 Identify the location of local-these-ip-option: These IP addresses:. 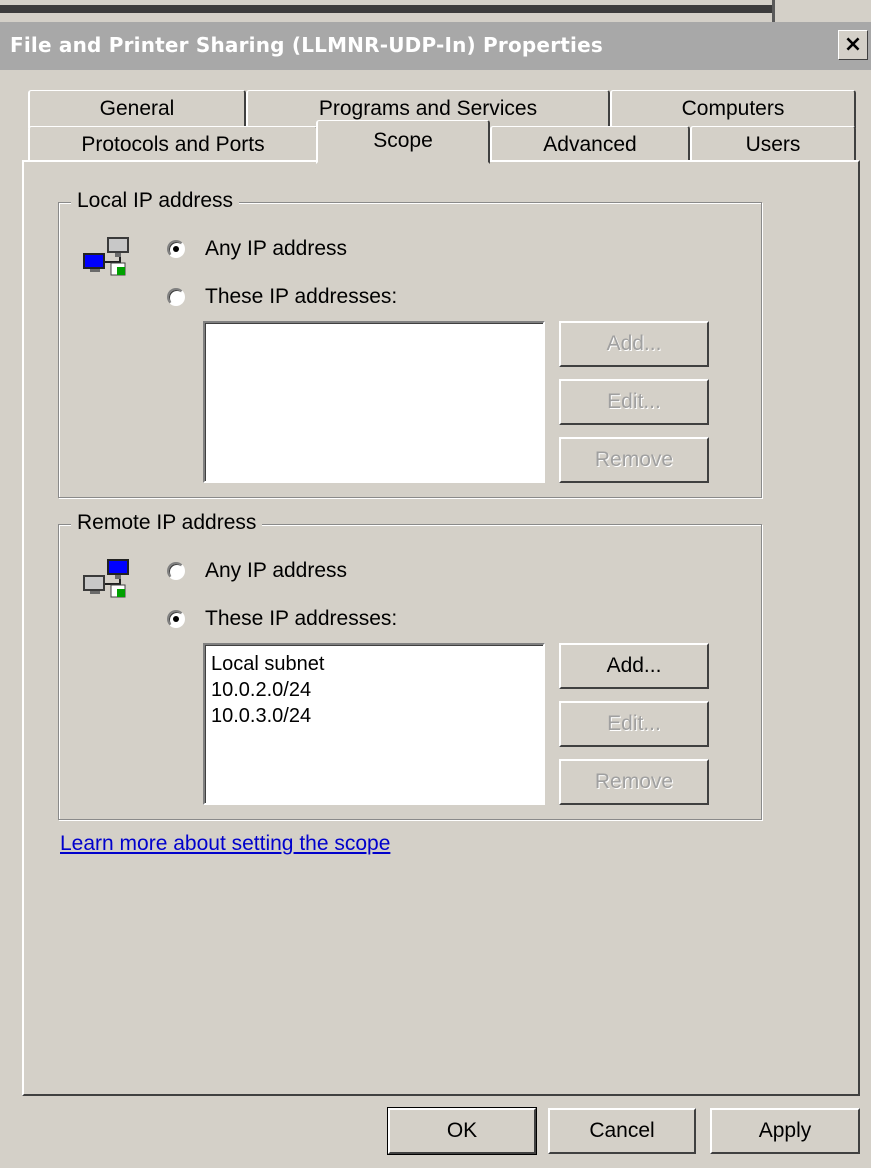
(282, 297).